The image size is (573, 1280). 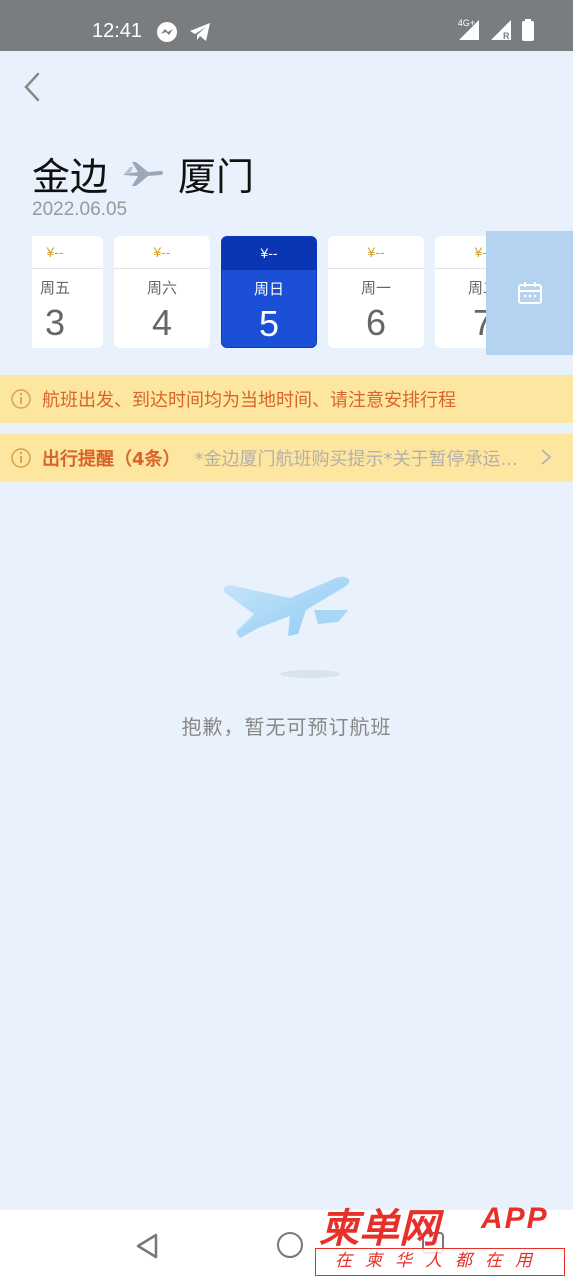 What do you see at coordinates (515, 1218) in the screenshot?
I see `watermark-app: APP` at bounding box center [515, 1218].